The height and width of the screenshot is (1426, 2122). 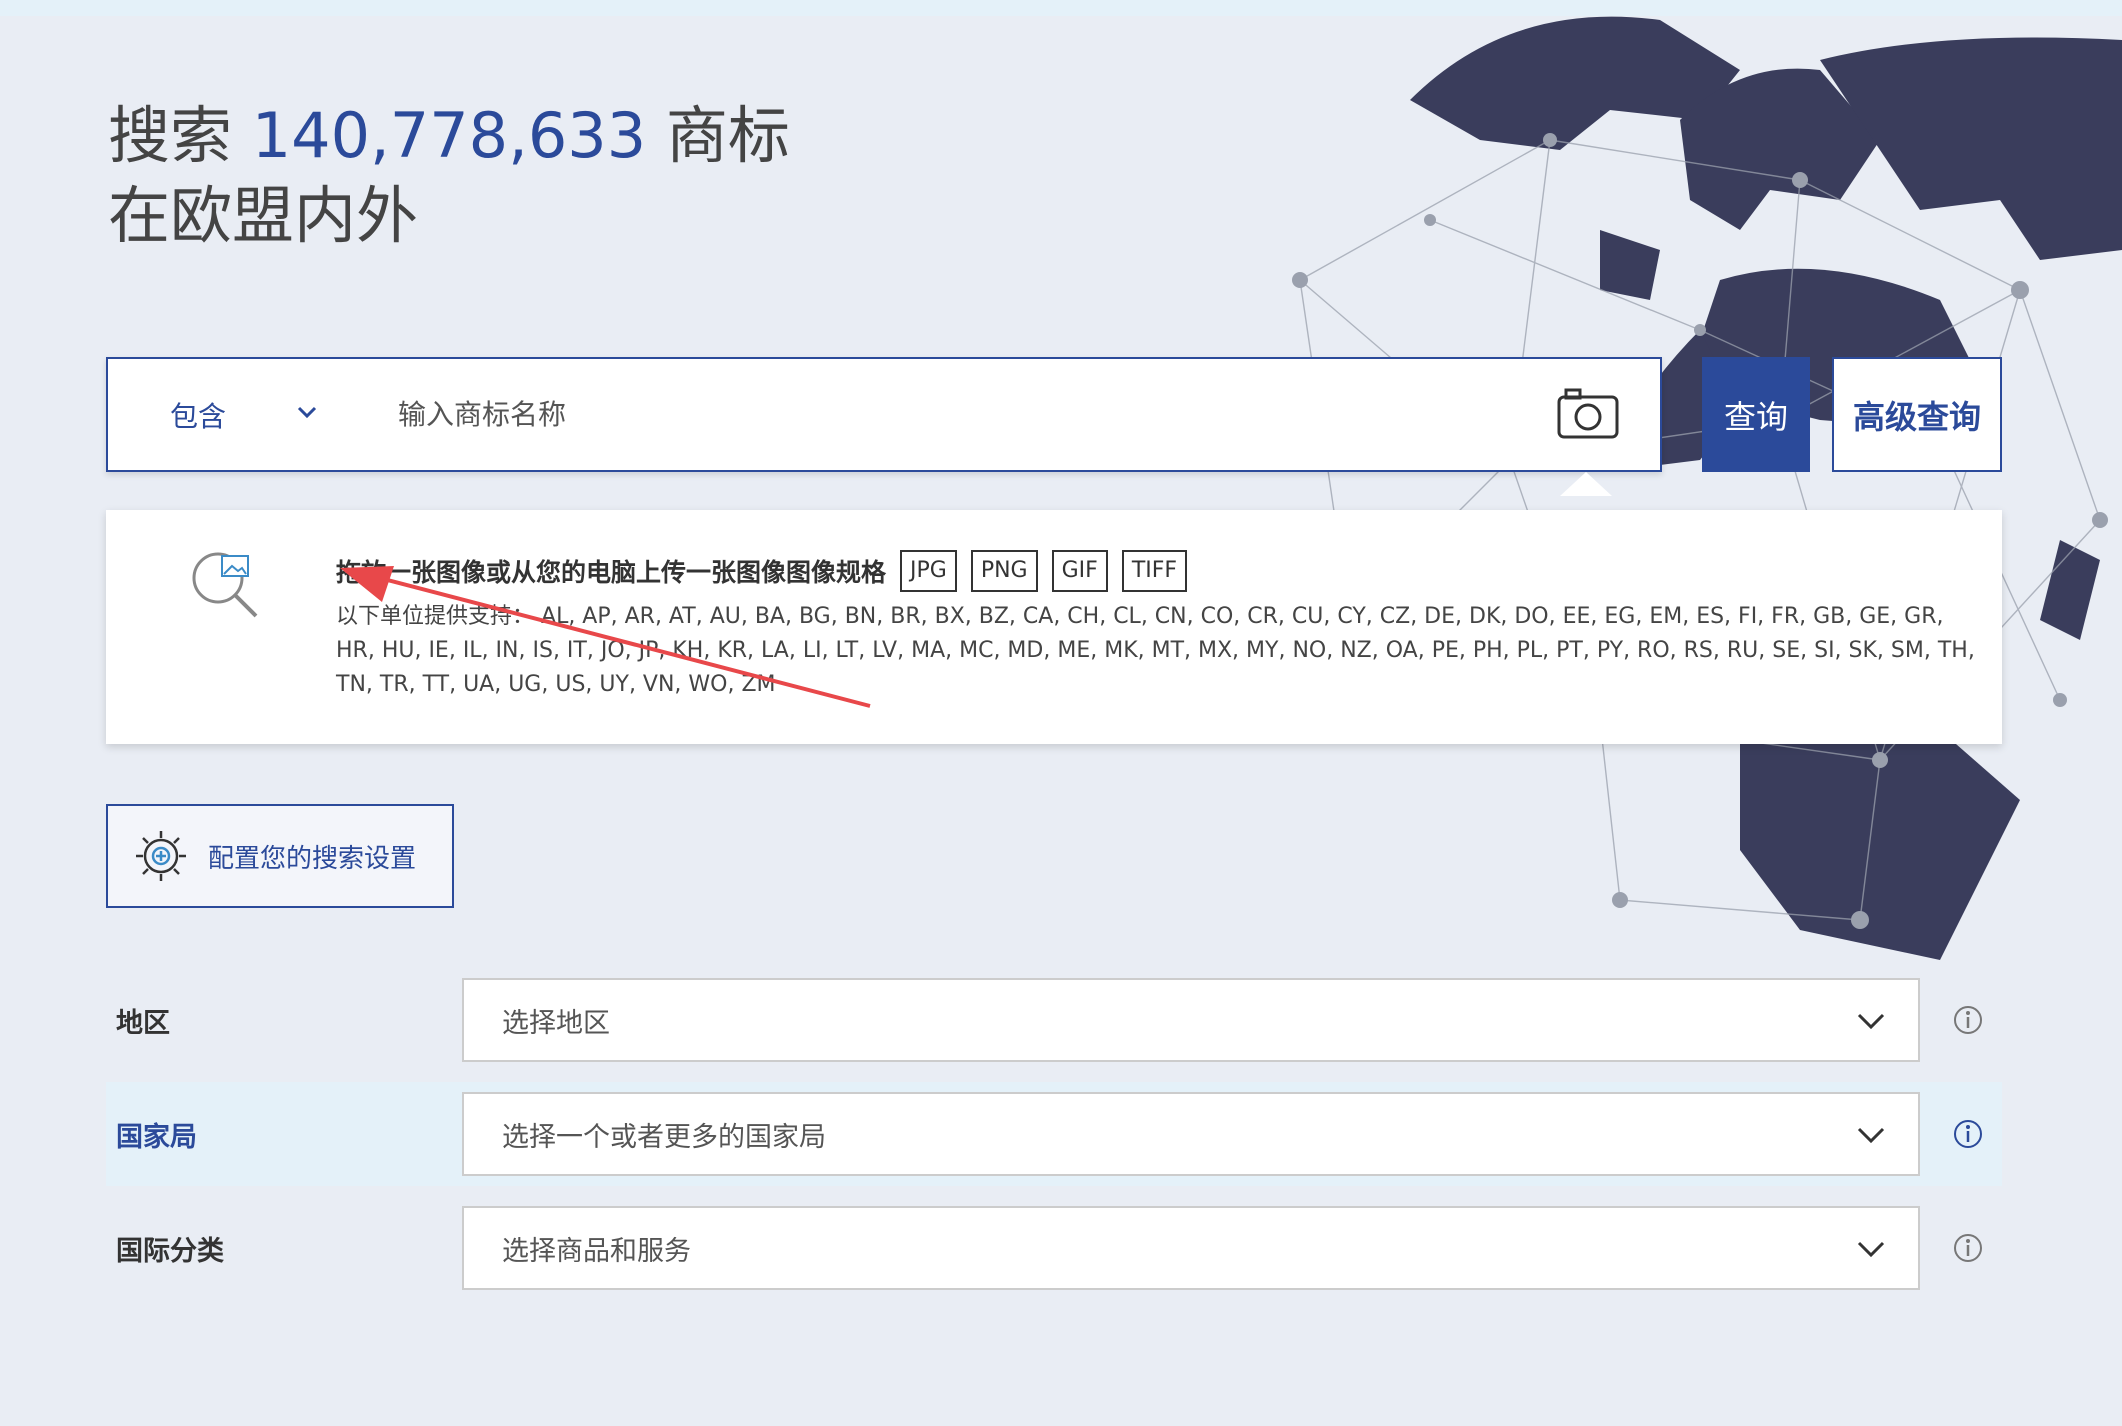 What do you see at coordinates (556, 1023) in the screenshot?
I see `region-select-placeholder: 选择地区` at bounding box center [556, 1023].